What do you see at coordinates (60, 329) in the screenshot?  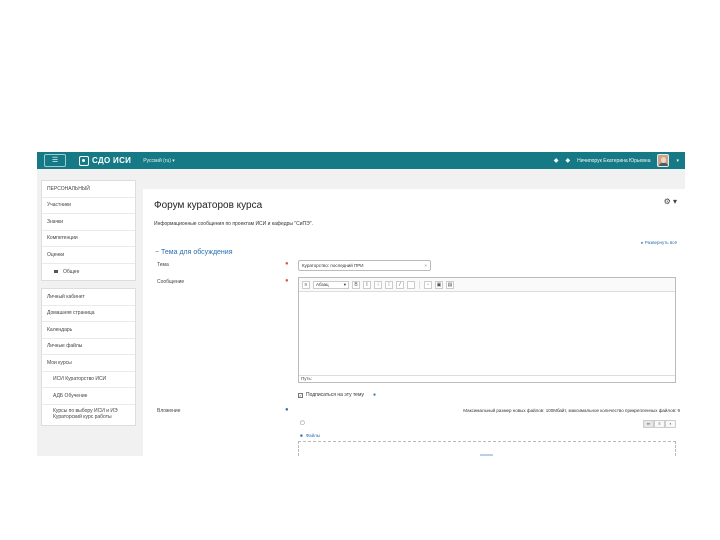 I see `sidebar-item-label: Календарь` at bounding box center [60, 329].